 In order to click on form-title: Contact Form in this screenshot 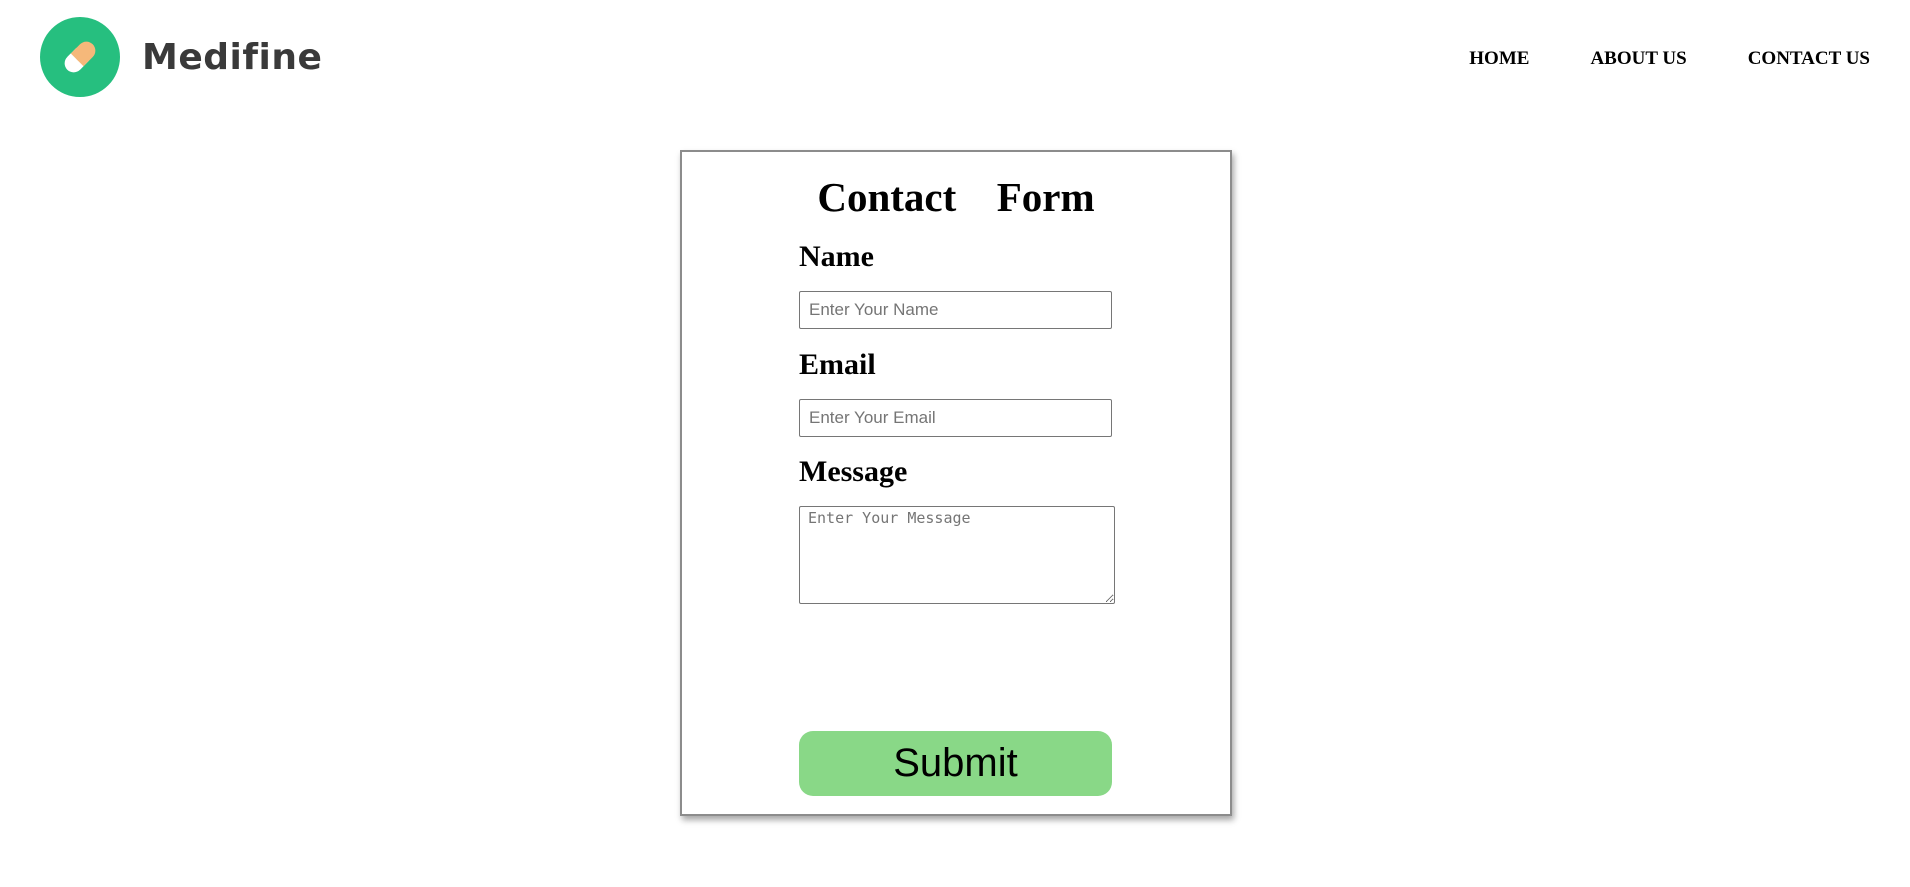, I will do `click(956, 197)`.